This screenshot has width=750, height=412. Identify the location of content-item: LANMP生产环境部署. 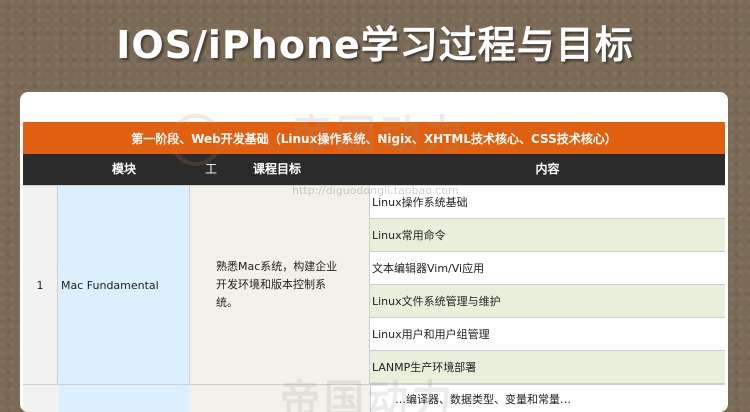
(547, 367).